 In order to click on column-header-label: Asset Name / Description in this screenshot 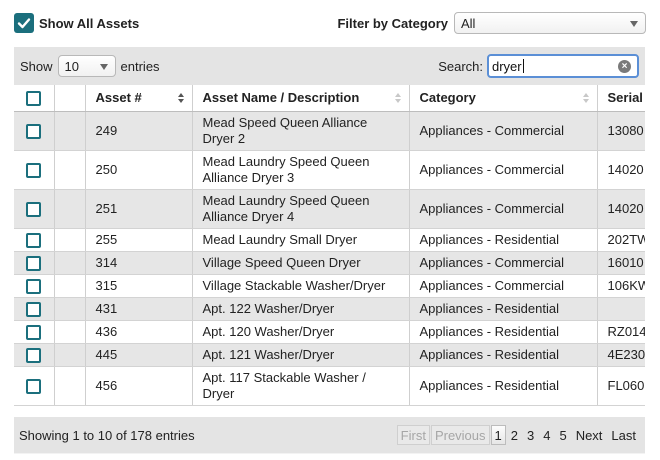, I will do `click(281, 98)`.